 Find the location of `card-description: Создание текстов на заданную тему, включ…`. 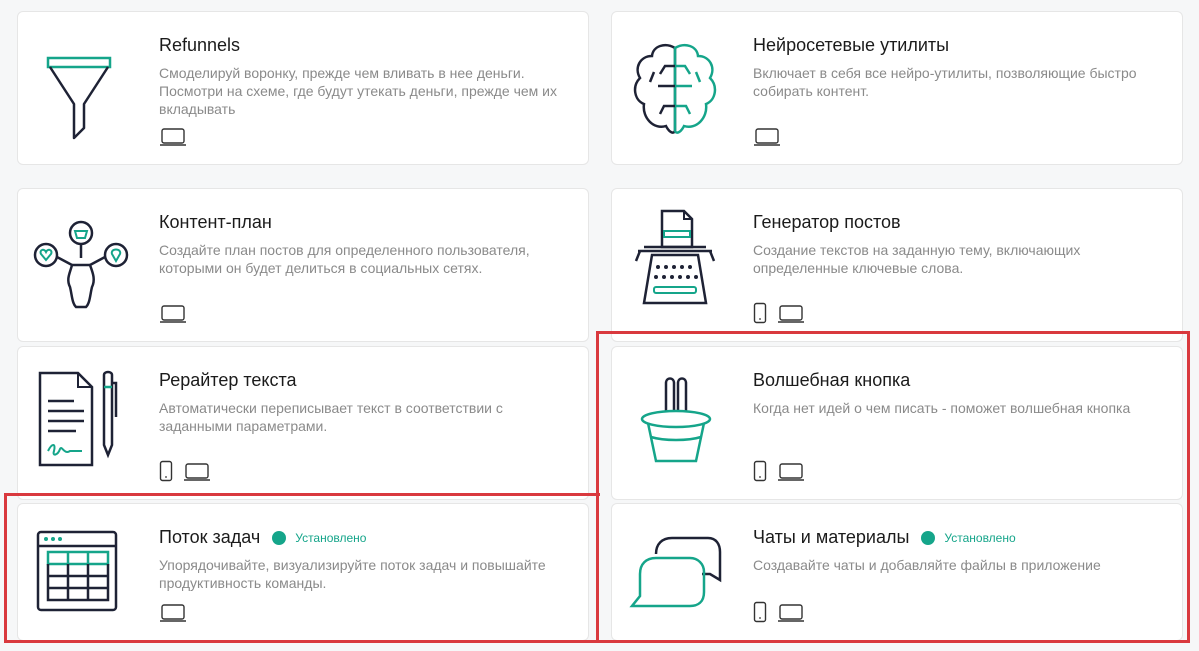

card-description: Создание текстов на заданную тему, включ… is located at coordinates (917, 259).